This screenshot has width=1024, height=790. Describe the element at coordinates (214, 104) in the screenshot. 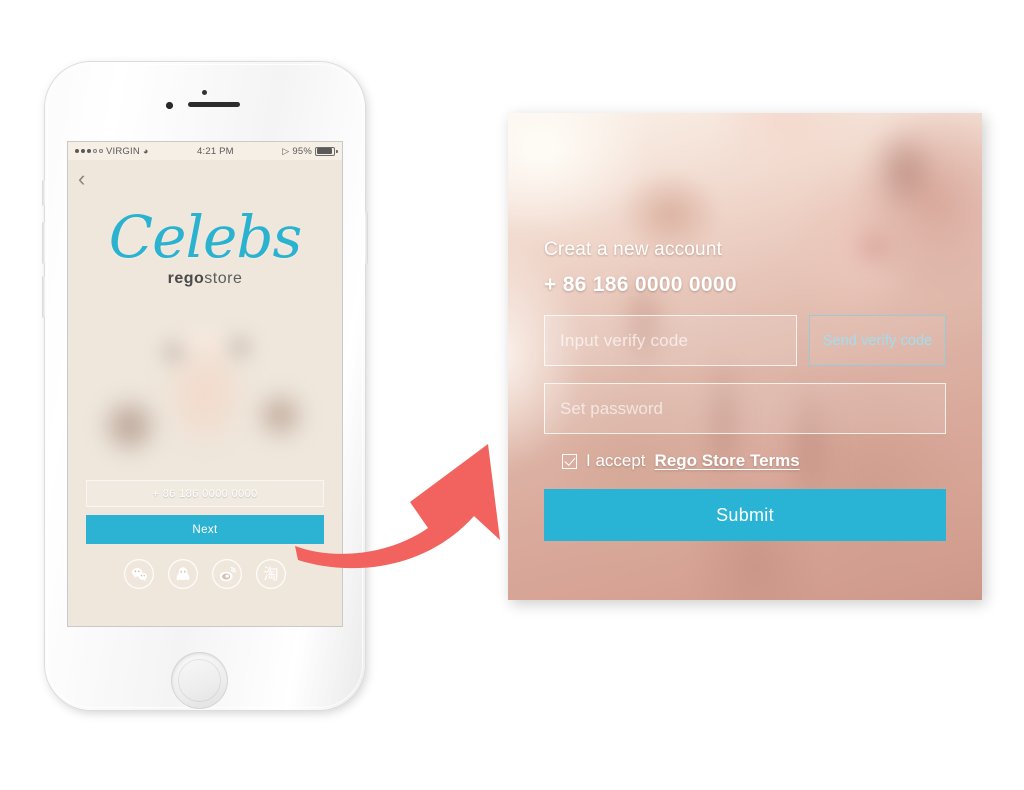

I see `earpiece-speaker` at that location.